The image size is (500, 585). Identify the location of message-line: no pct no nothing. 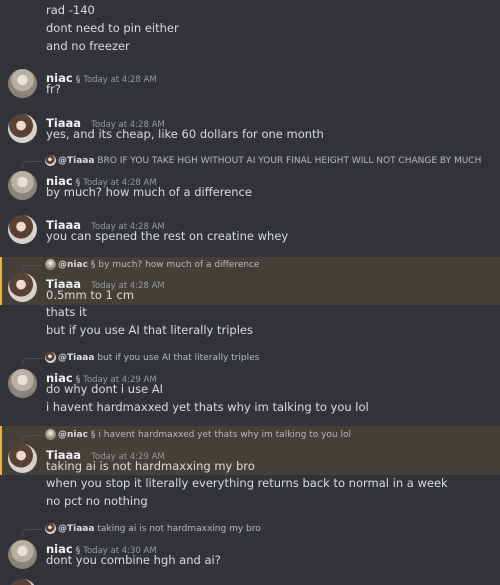
(97, 501).